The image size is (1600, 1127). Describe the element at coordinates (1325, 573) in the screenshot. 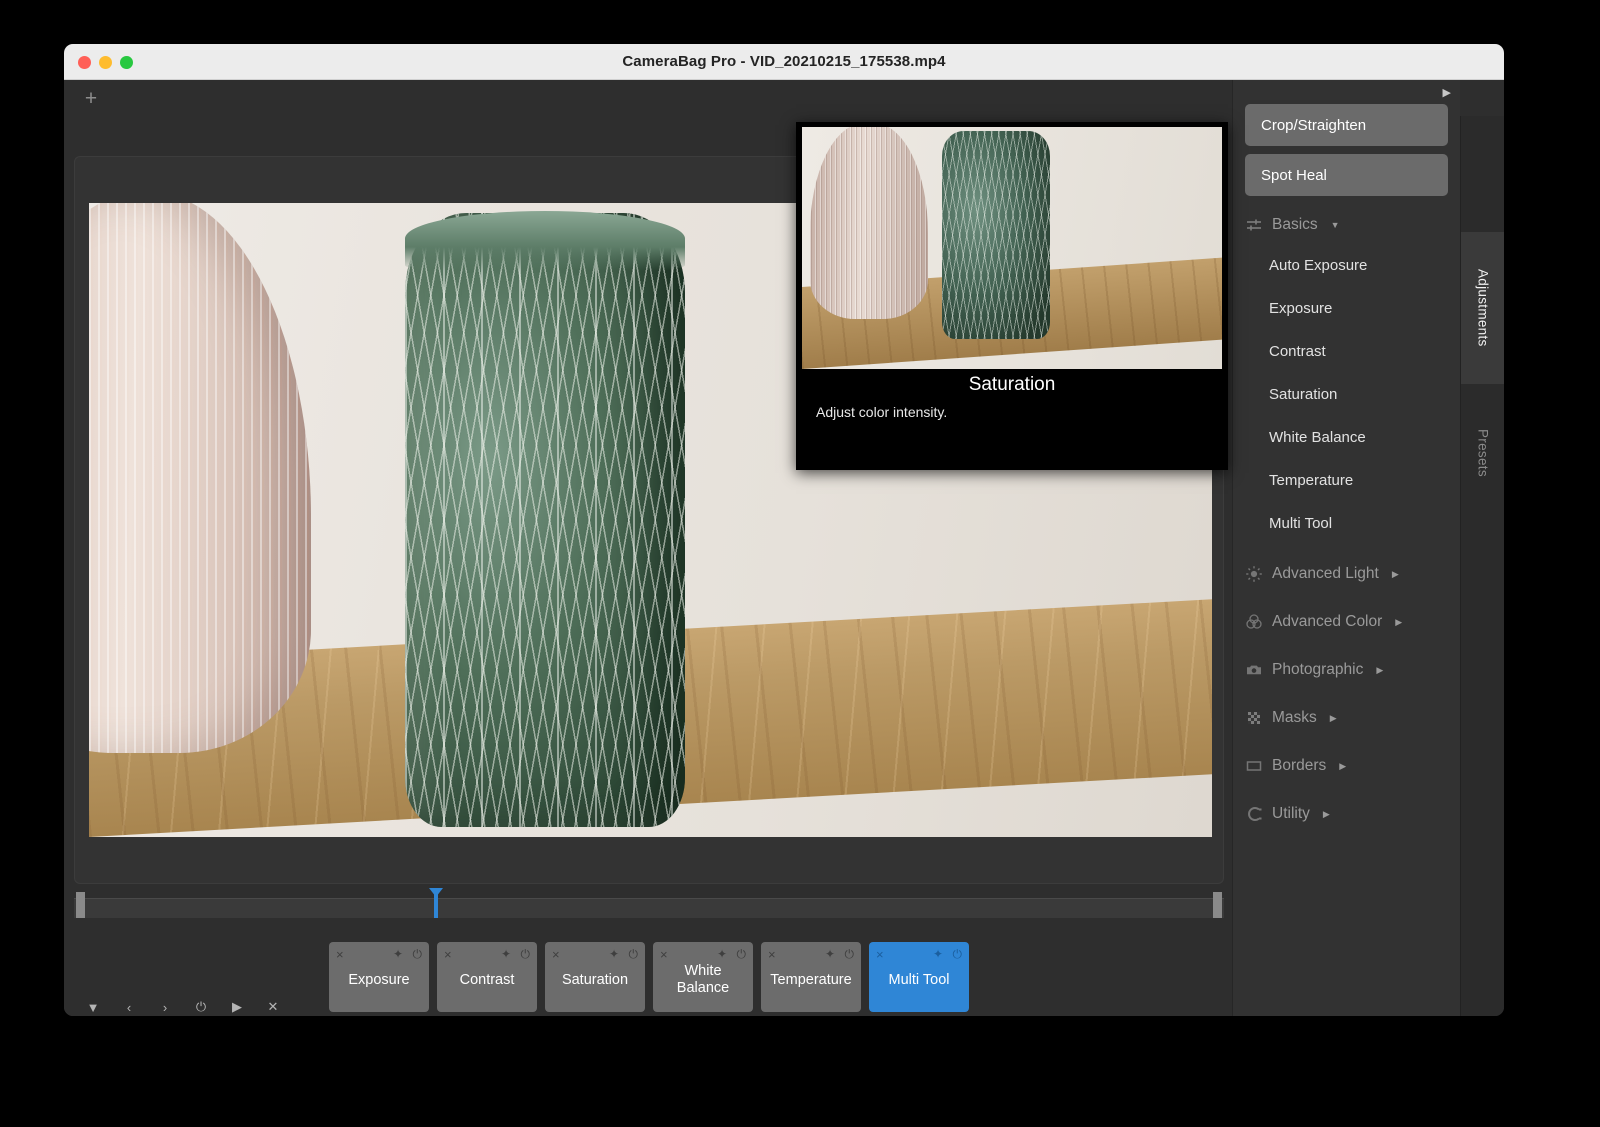

I see `section-label: Advanced Light` at that location.